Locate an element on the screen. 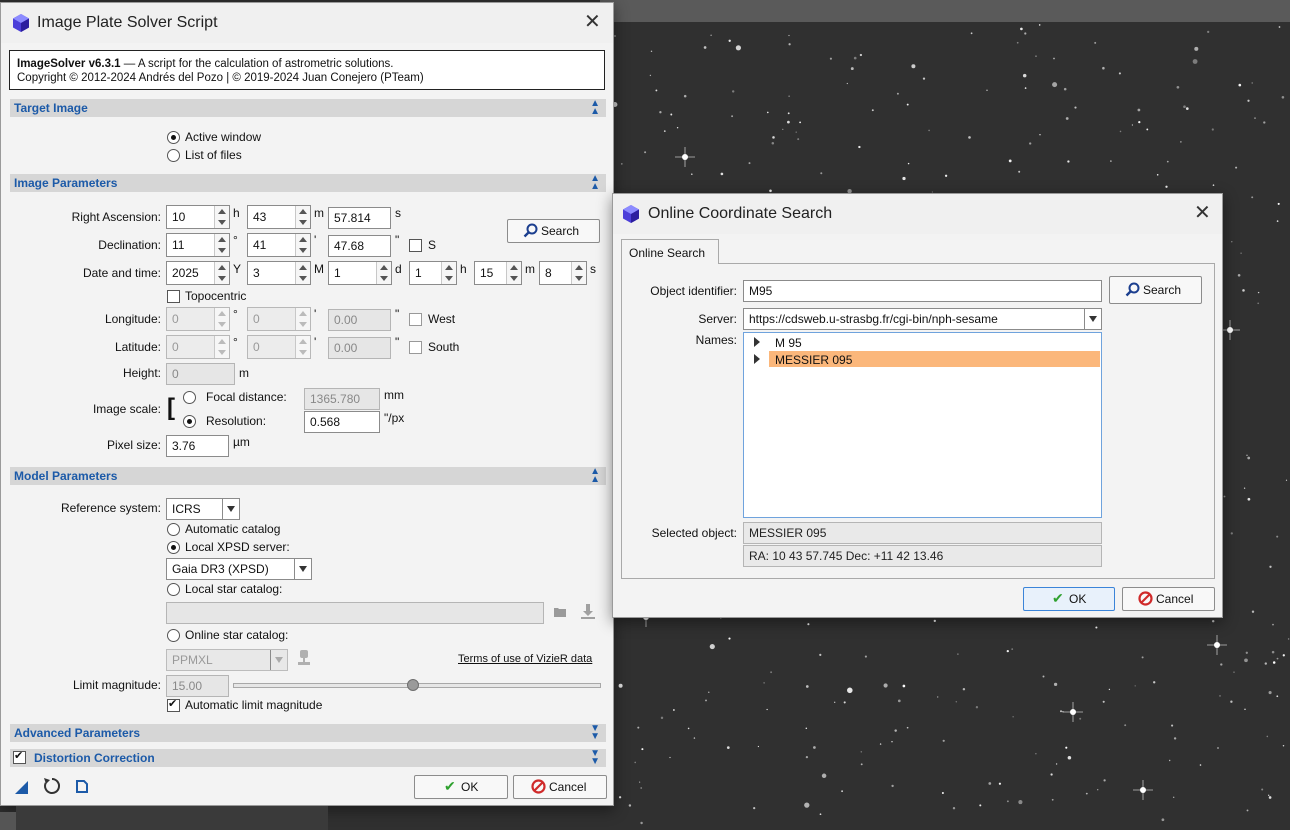 The height and width of the screenshot is (830, 1290). active-window-radio is located at coordinates (173, 137).